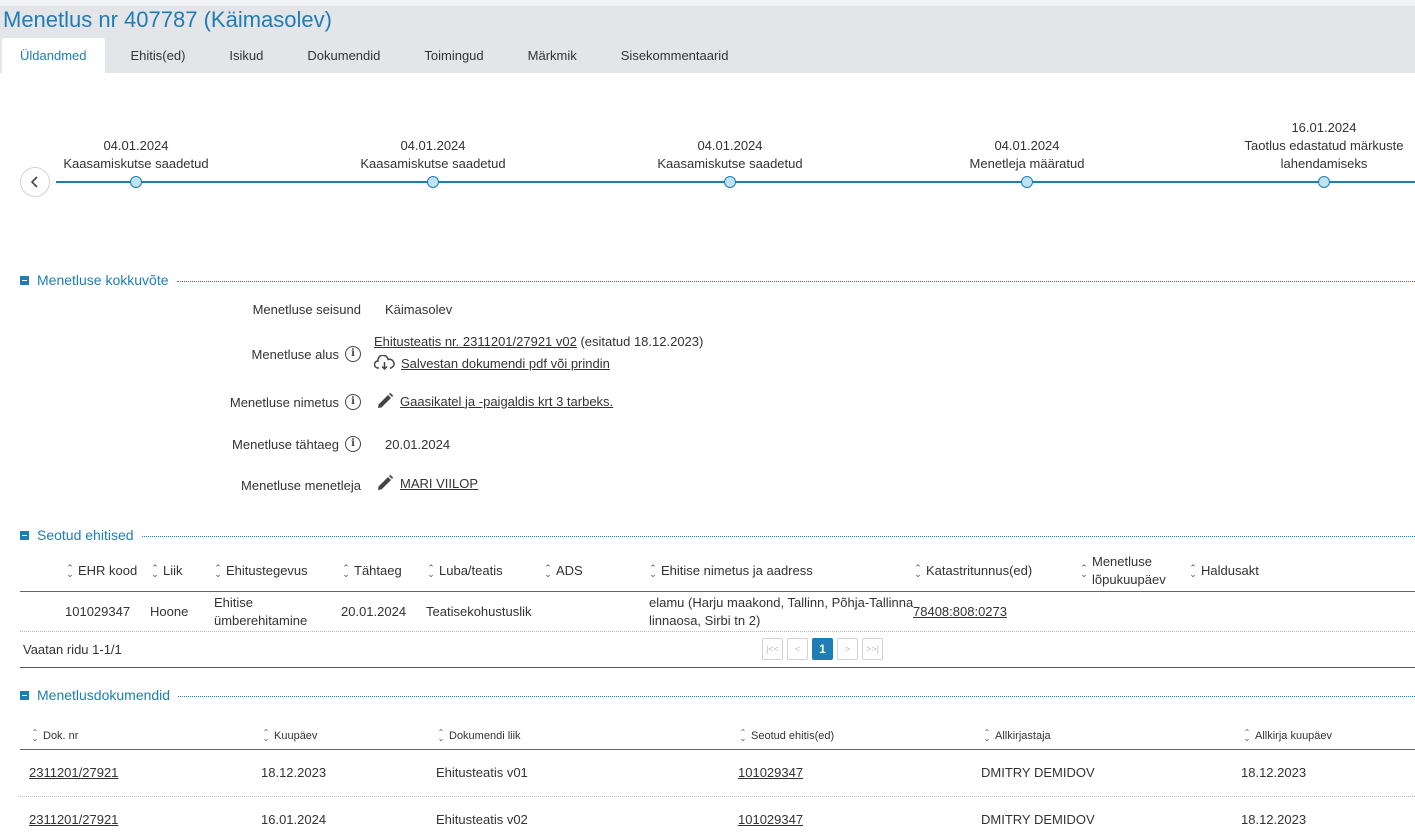 This screenshot has width=1415, height=838. I want to click on alus-download: Salvestan dokumendi pdf või prindin, so click(492, 363).